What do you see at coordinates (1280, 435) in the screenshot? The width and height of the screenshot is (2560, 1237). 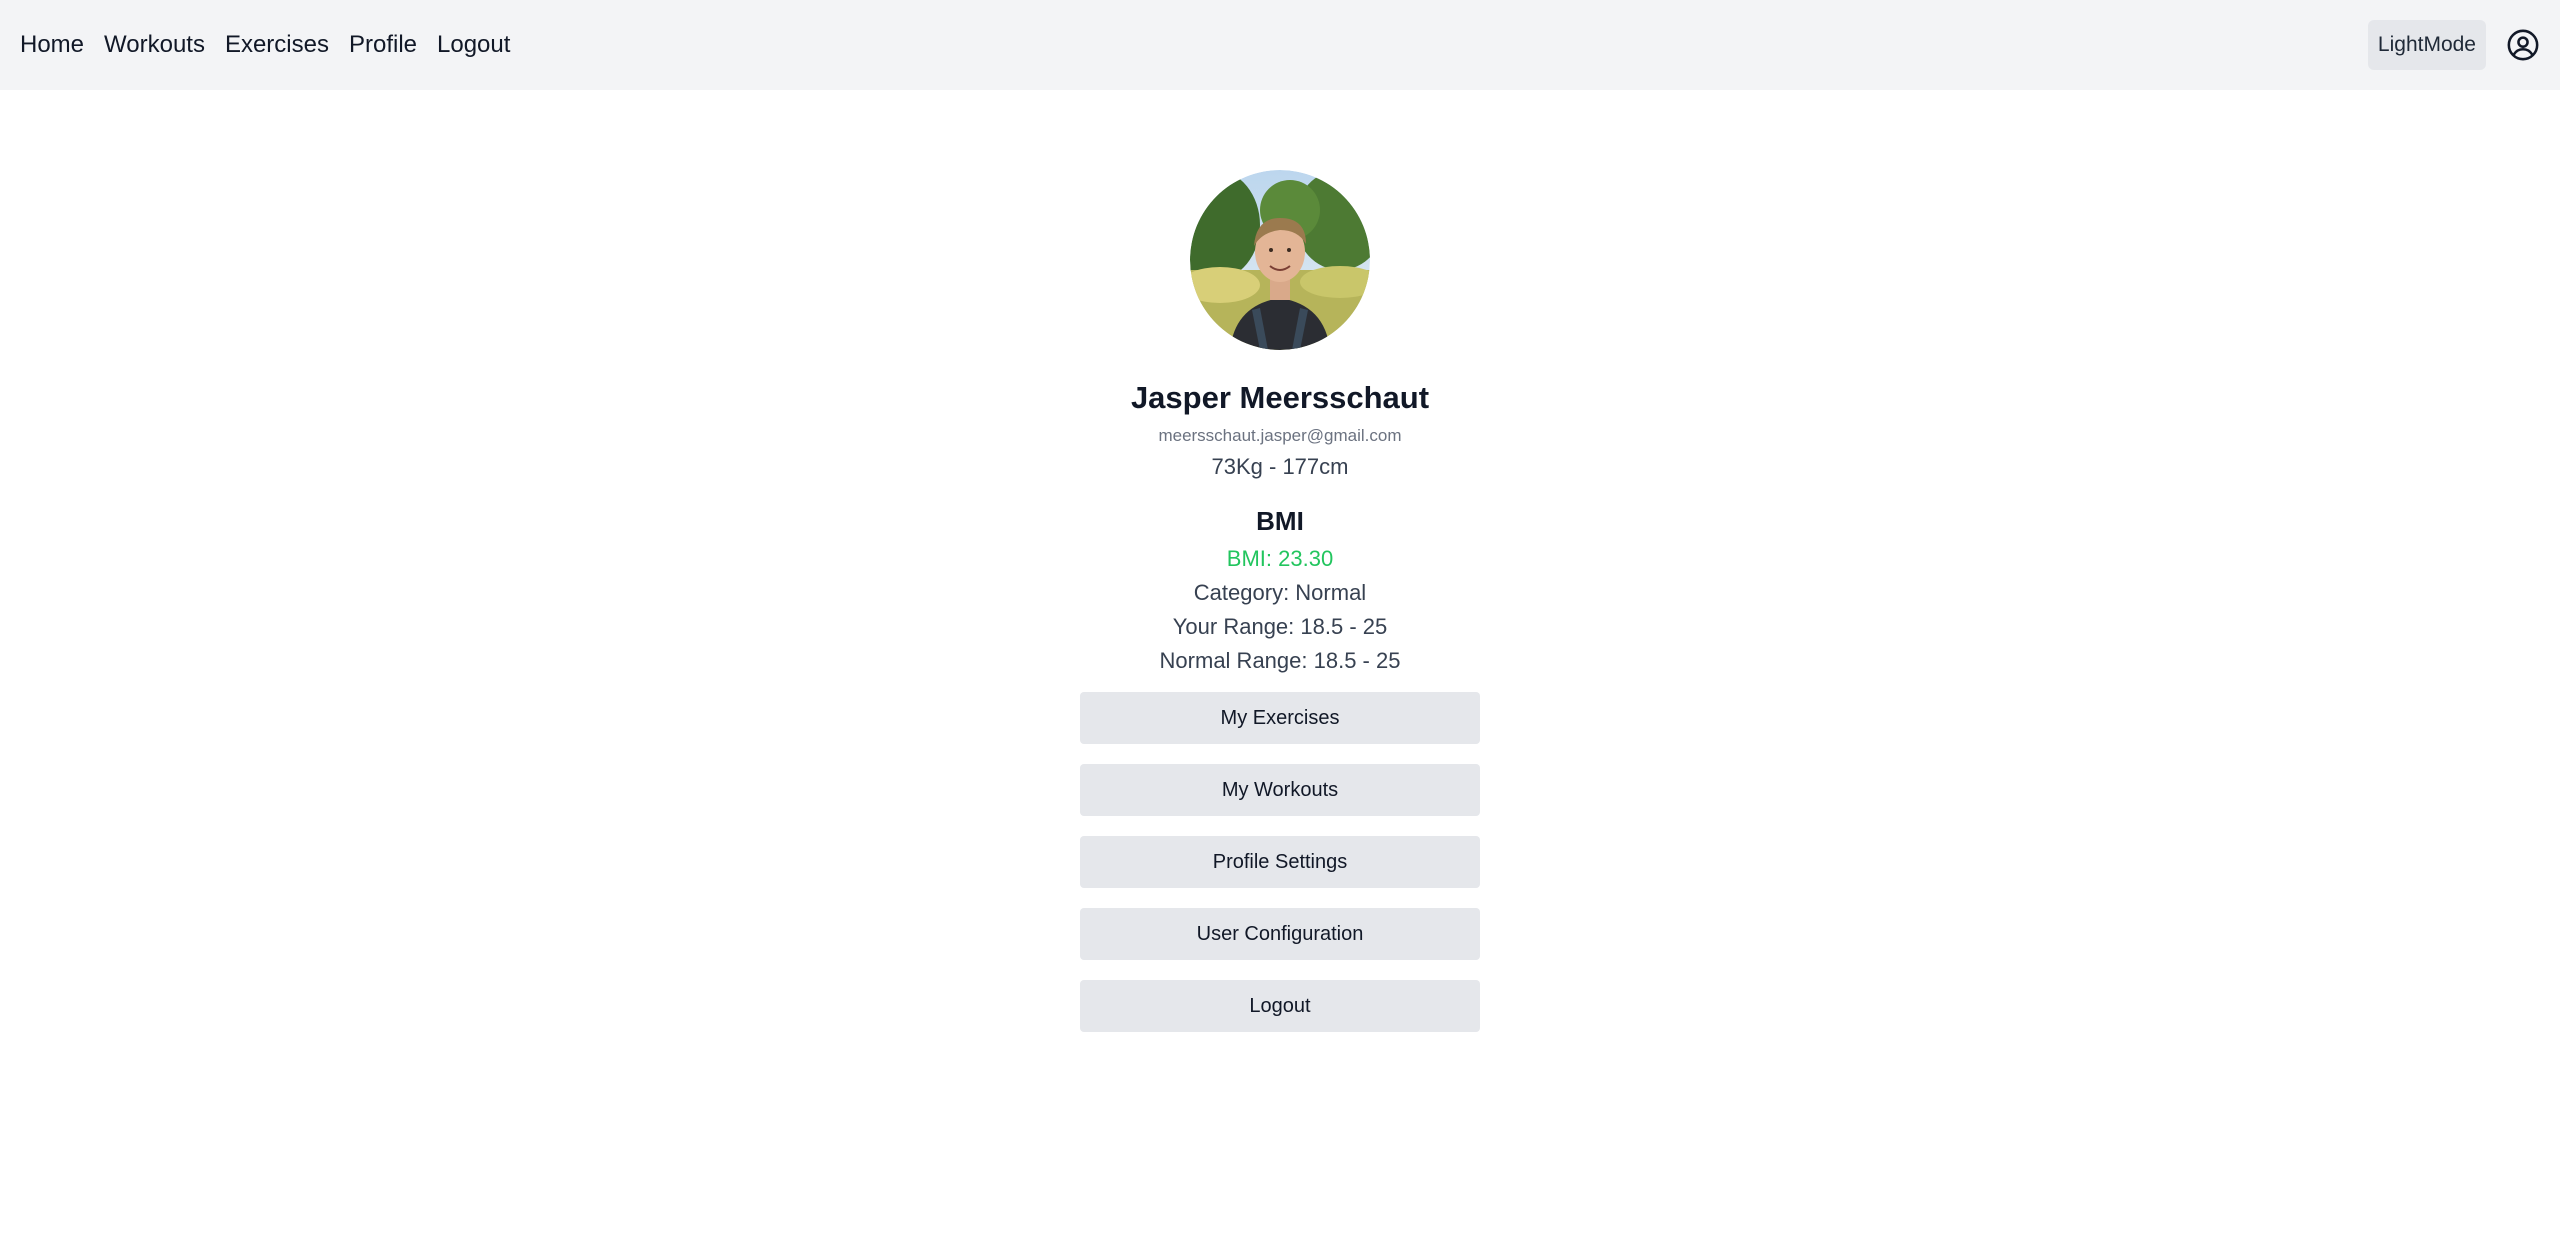 I see `profile-email: meersschaut.jasper@gmail.com` at bounding box center [1280, 435].